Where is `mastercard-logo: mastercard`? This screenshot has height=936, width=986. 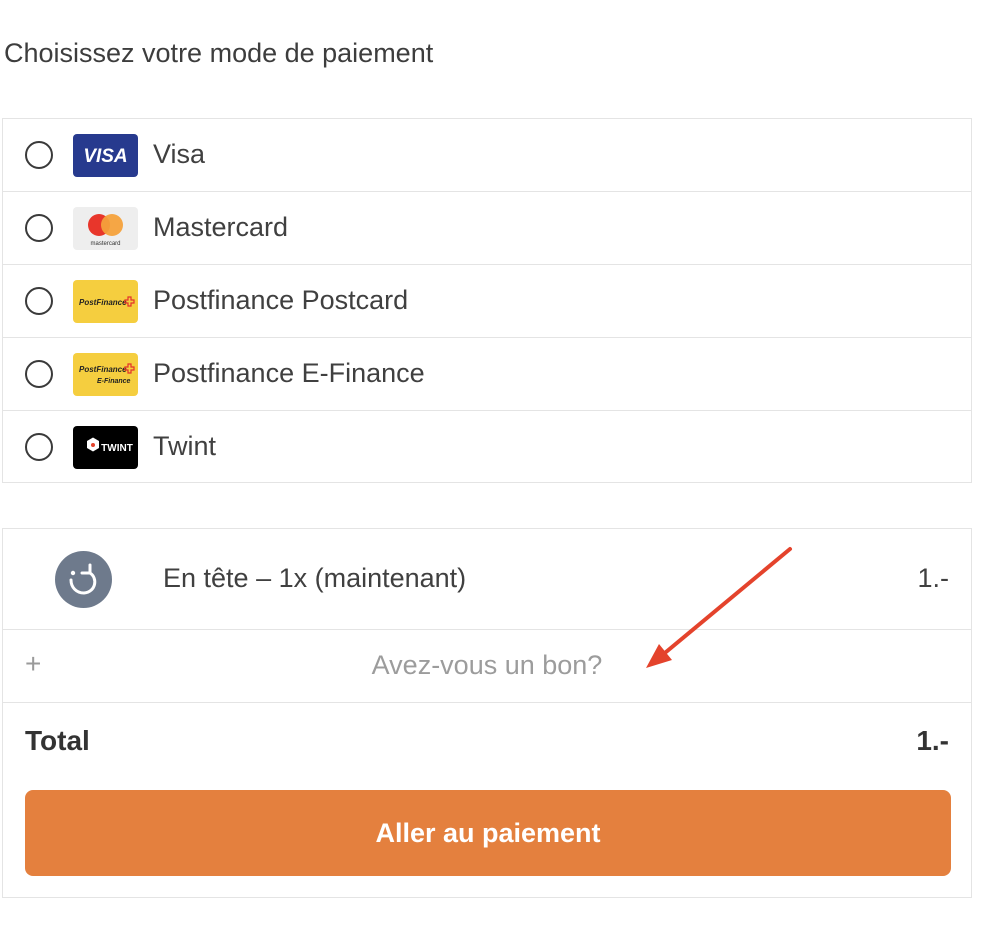 mastercard-logo: mastercard is located at coordinates (105, 228).